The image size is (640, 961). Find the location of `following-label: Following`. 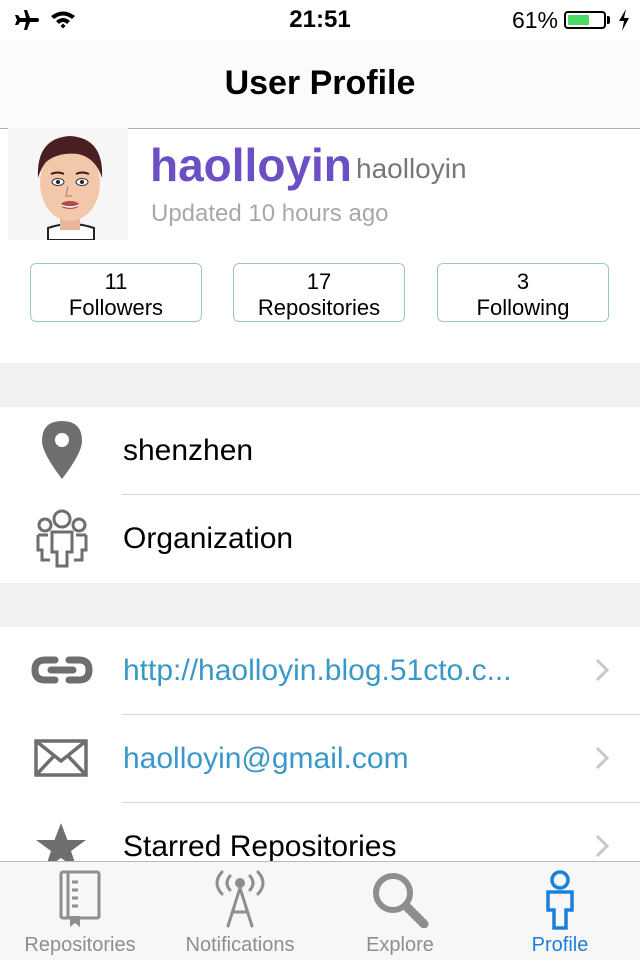

following-label: Following is located at coordinates (523, 307).